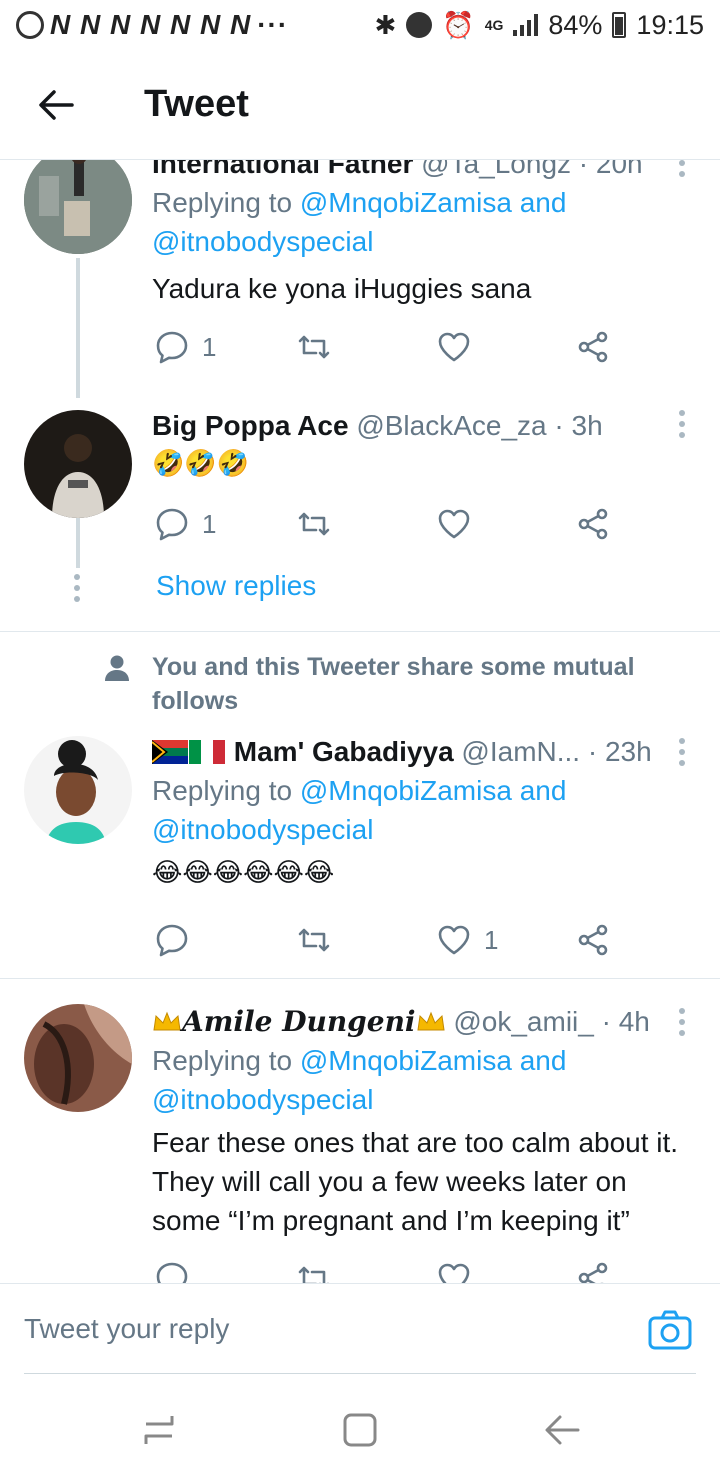 The width and height of the screenshot is (720, 1480). Describe the element at coordinates (385, 24) in the screenshot. I see `bluetooth-icon: ✱` at that location.